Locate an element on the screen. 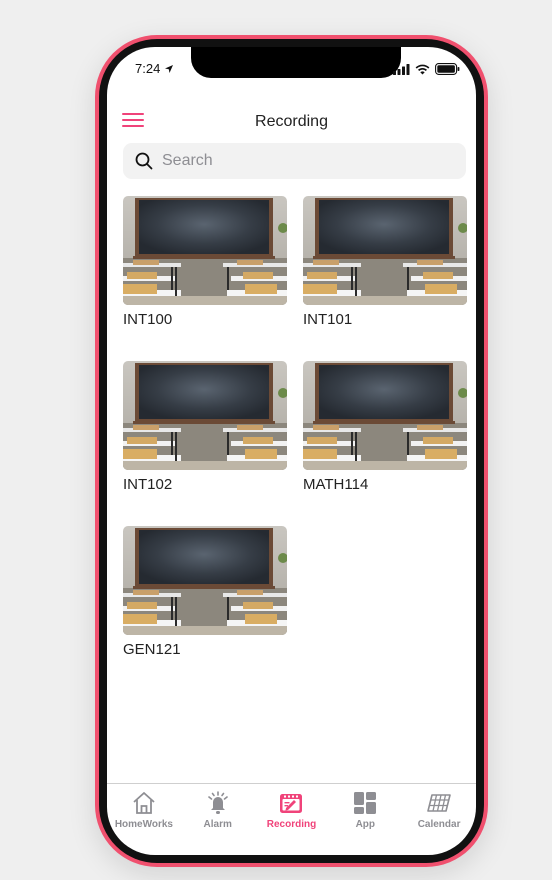 This screenshot has height=880, width=552. status-indicators is located at coordinates (426, 69).